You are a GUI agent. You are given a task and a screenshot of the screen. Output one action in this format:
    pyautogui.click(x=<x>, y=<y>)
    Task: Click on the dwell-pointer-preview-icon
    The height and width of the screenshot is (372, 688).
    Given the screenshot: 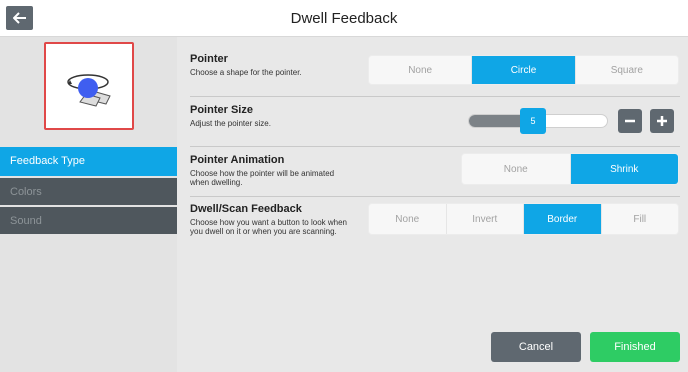 What is the action you would take?
    pyautogui.click(x=89, y=90)
    